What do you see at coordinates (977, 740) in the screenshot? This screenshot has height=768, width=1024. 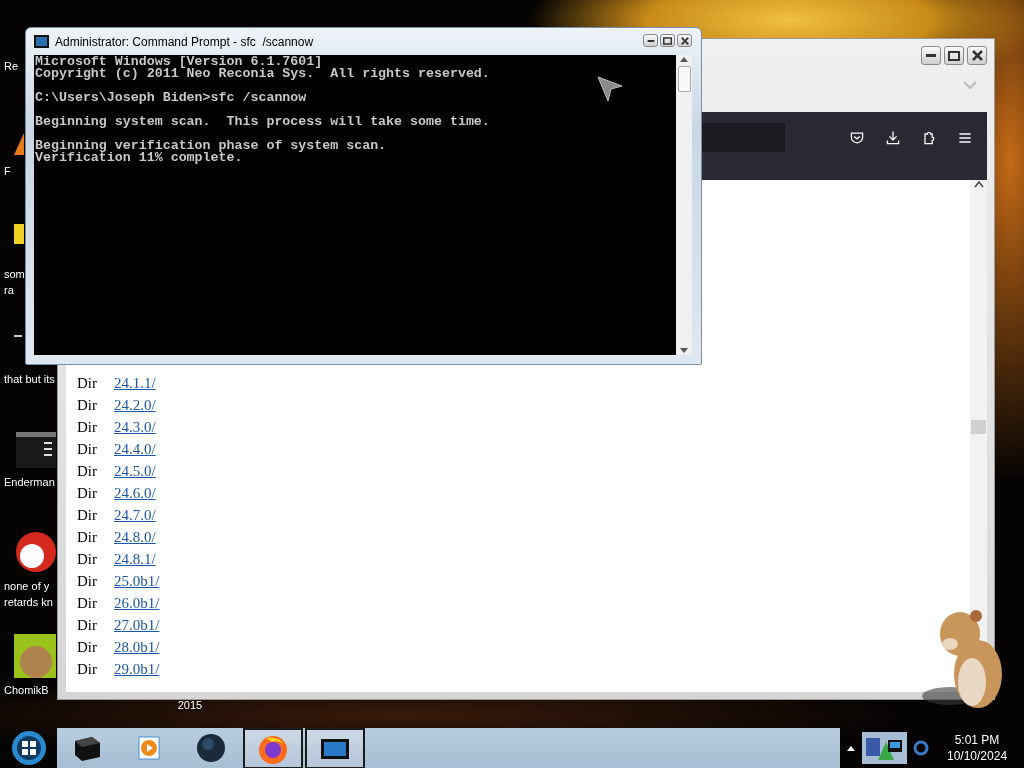 I see `clock-time: 5:01 PM` at bounding box center [977, 740].